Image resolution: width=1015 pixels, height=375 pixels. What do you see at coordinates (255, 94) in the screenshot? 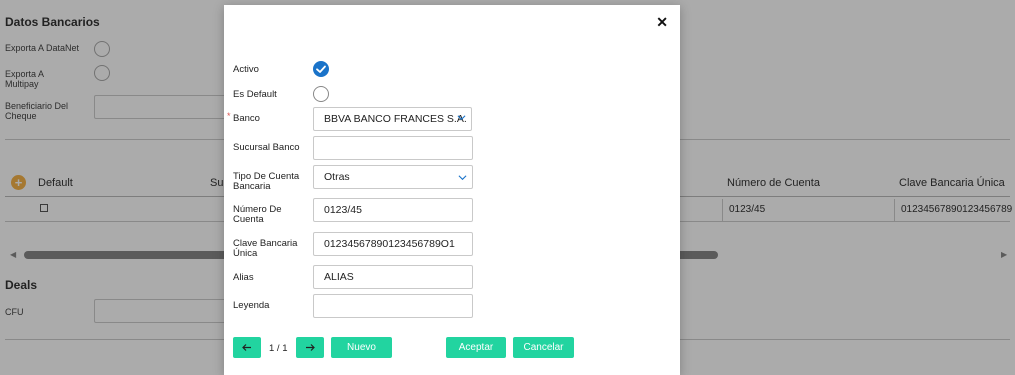
I see `es-default-label: Es Default` at bounding box center [255, 94].